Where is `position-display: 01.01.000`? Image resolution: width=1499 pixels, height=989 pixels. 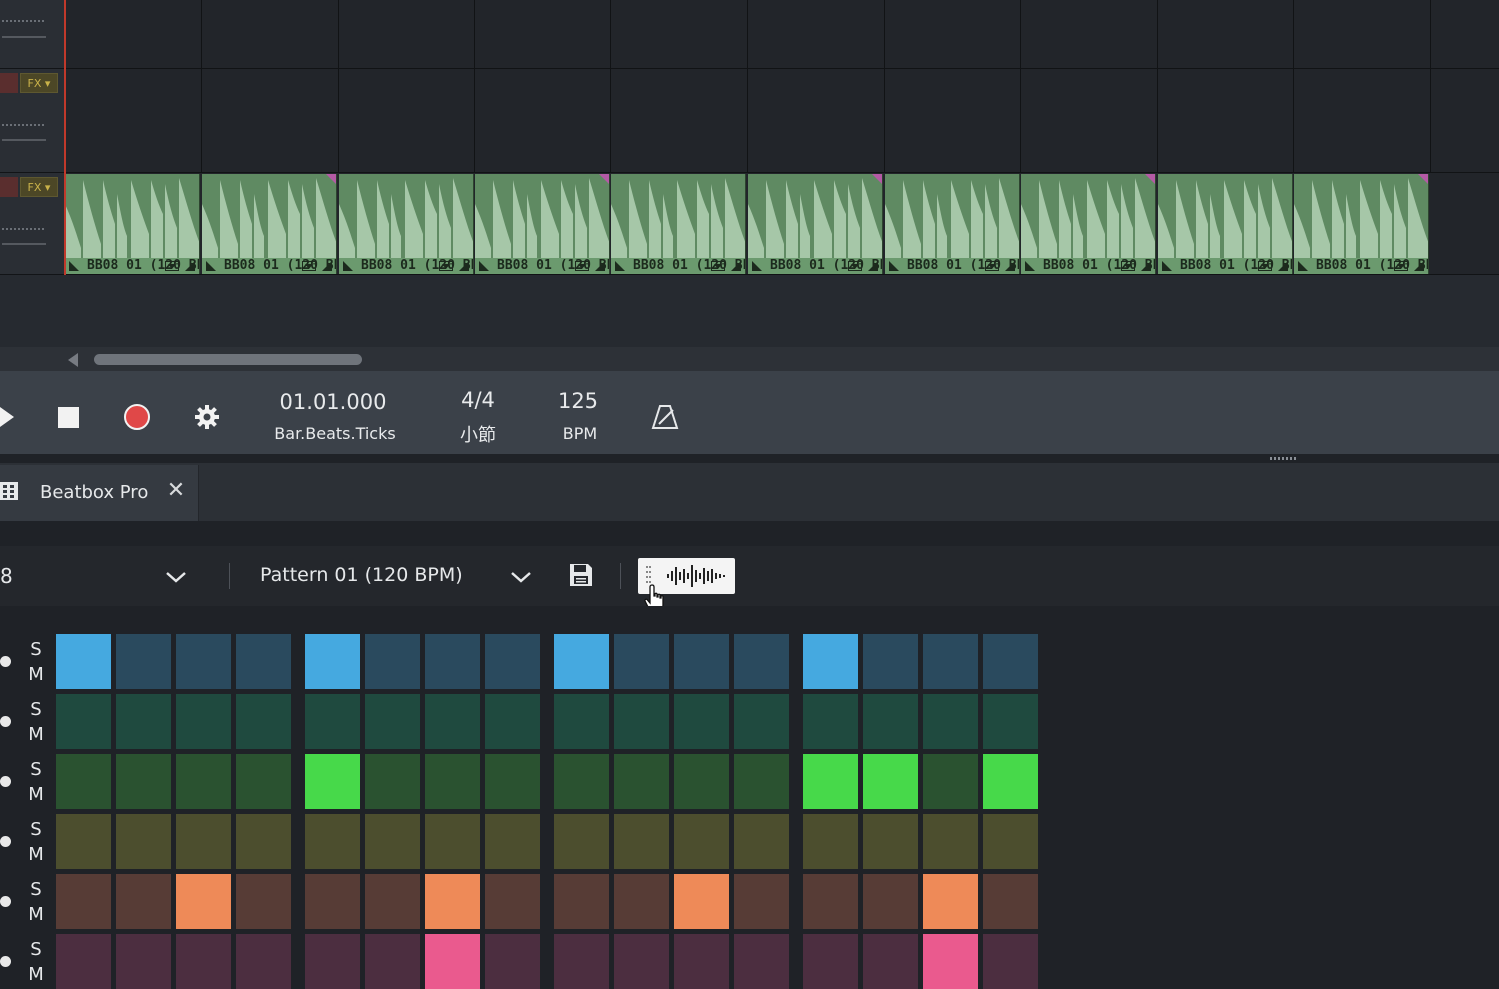
position-display: 01.01.000 is located at coordinates (333, 402).